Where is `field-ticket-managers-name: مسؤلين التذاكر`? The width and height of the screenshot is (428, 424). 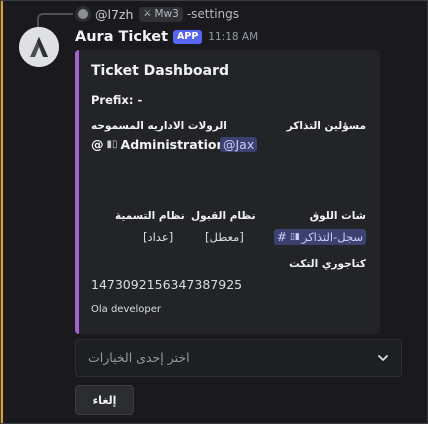
field-ticket-managers-name: مسؤلين التذاكر is located at coordinates (326, 126).